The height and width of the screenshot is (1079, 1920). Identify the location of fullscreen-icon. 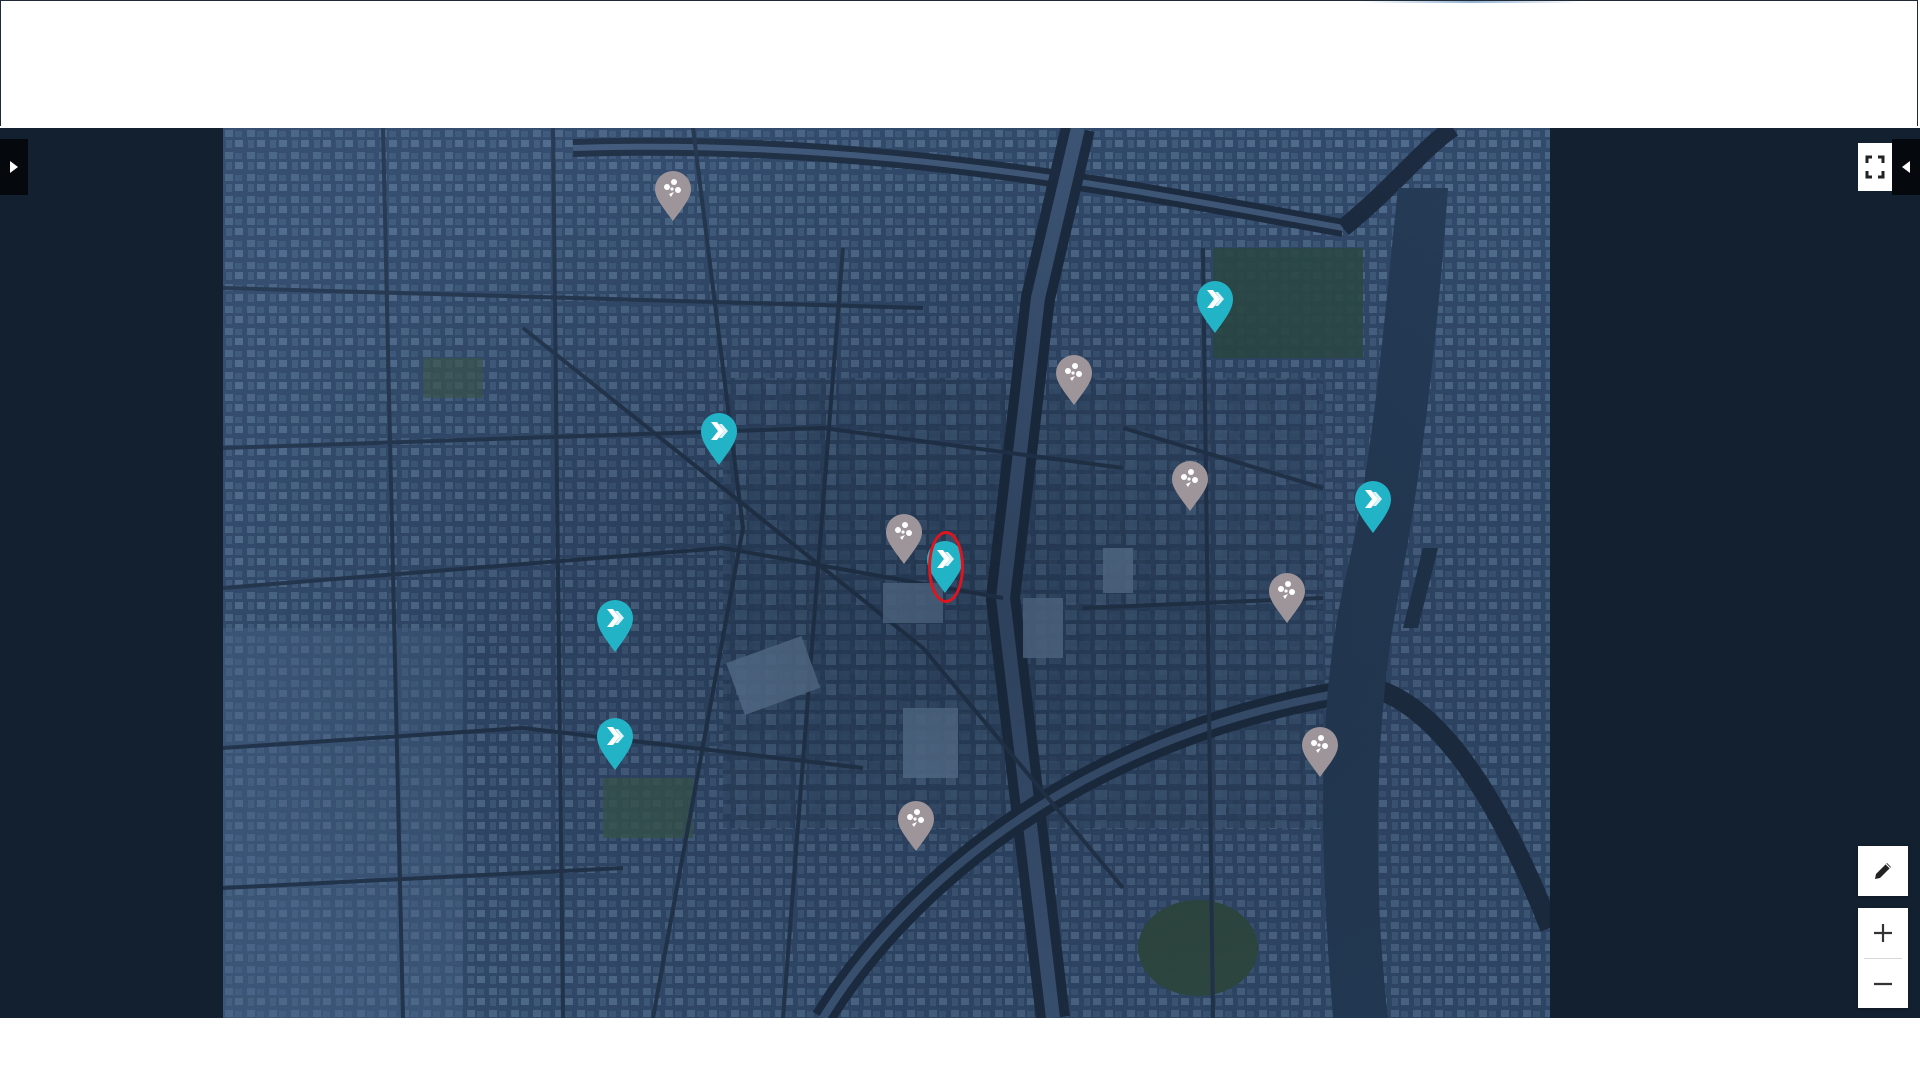
(1875, 167).